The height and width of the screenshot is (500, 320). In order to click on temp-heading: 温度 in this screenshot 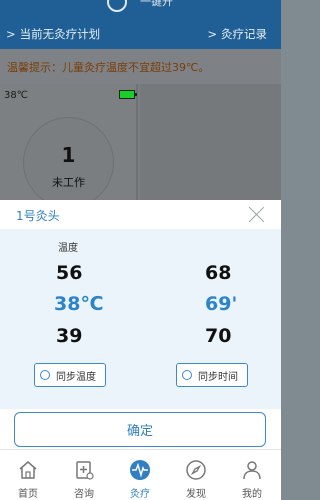, I will do `click(68, 248)`.